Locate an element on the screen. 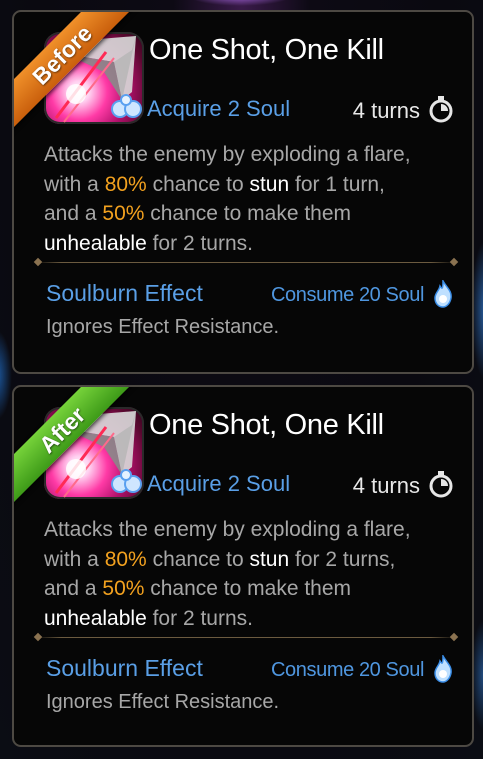 The width and height of the screenshot is (483, 759). description-line-2: with a 80% chance to stun for 1 turn, is located at coordinates (254, 185).